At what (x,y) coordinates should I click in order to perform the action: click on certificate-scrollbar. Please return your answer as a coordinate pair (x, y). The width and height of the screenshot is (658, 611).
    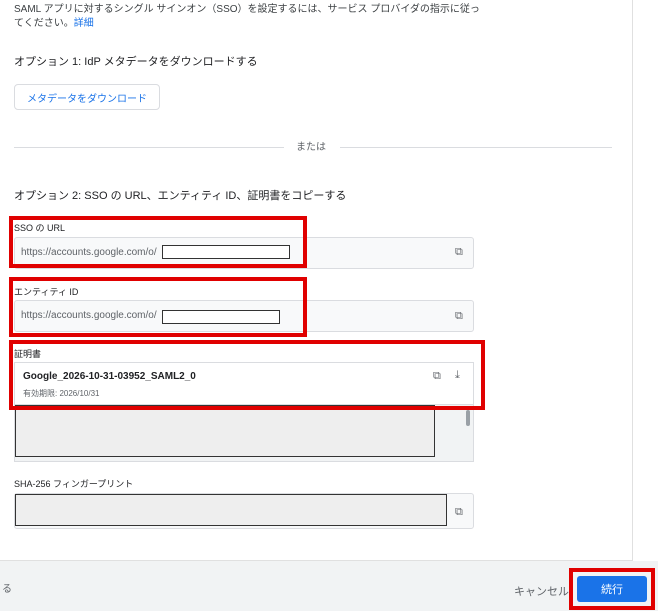
    Looking at the image, I should click on (468, 418).